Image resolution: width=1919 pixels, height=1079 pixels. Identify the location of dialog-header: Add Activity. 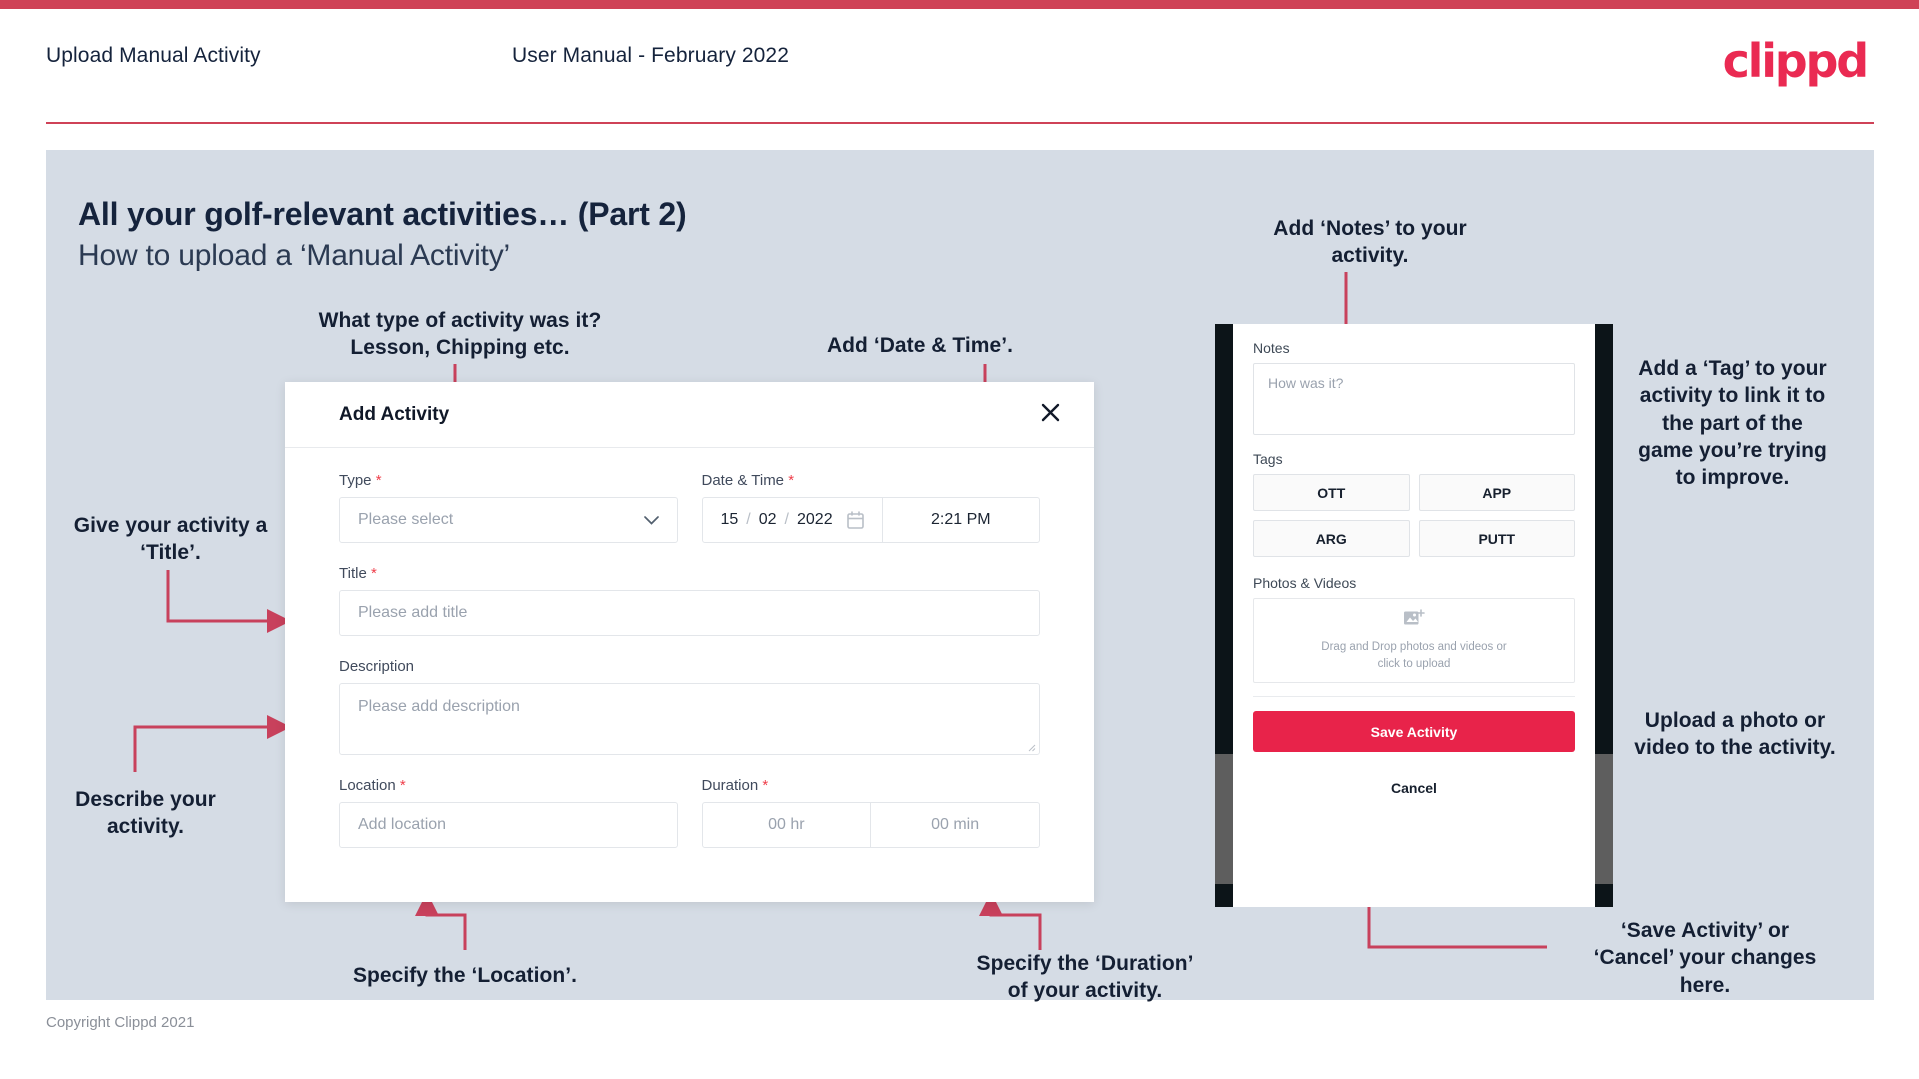
(689, 415).